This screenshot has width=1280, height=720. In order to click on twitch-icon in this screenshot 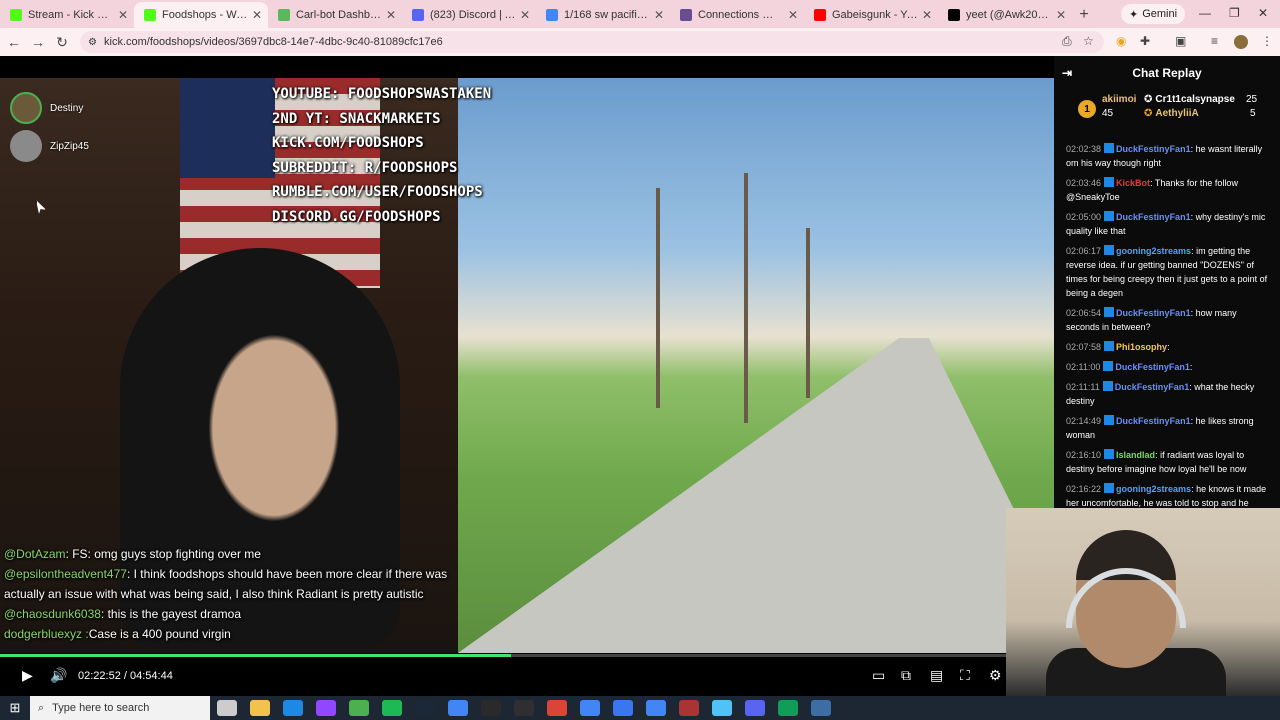, I will do `click(325, 708)`.